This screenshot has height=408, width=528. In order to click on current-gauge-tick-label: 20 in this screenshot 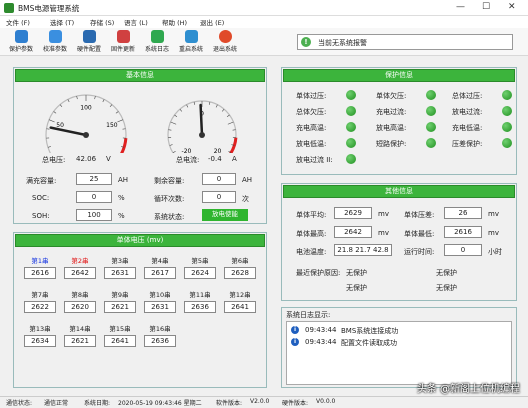, I will do `click(218, 150)`.